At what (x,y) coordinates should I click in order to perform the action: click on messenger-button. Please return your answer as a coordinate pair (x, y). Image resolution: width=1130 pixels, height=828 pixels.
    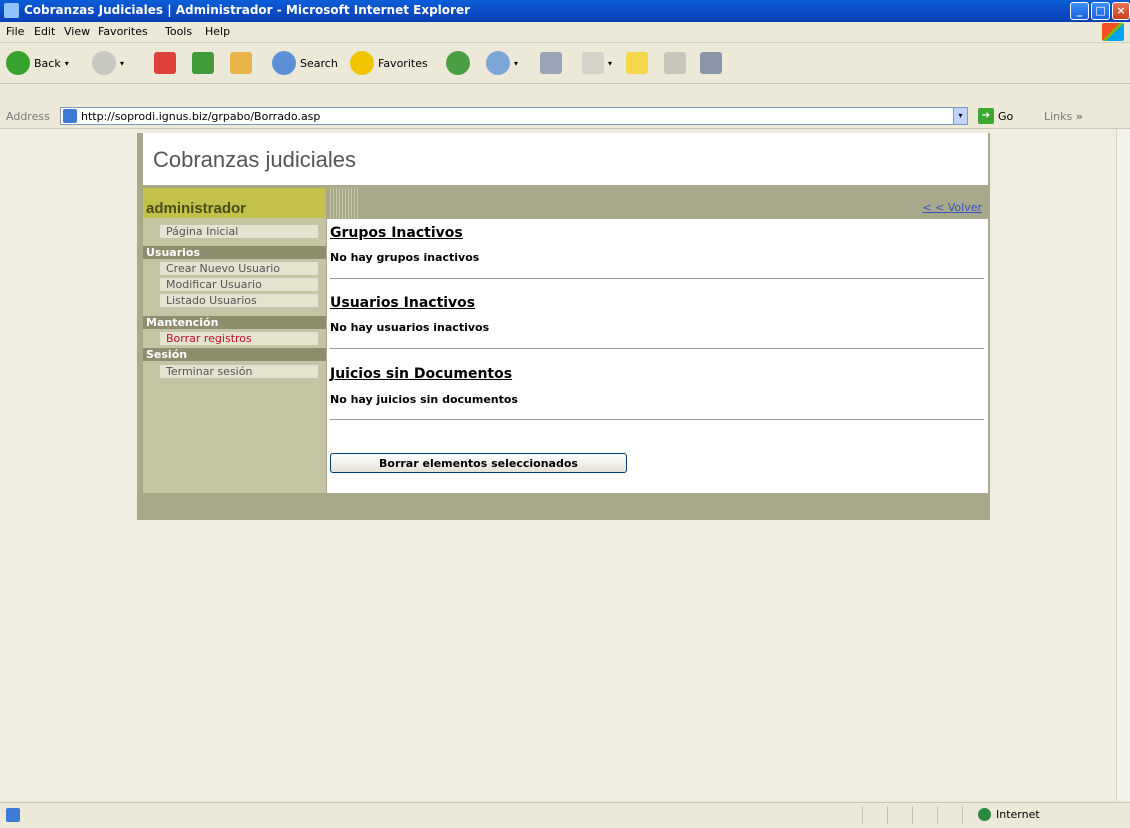
    Looking at the image, I should click on (675, 63).